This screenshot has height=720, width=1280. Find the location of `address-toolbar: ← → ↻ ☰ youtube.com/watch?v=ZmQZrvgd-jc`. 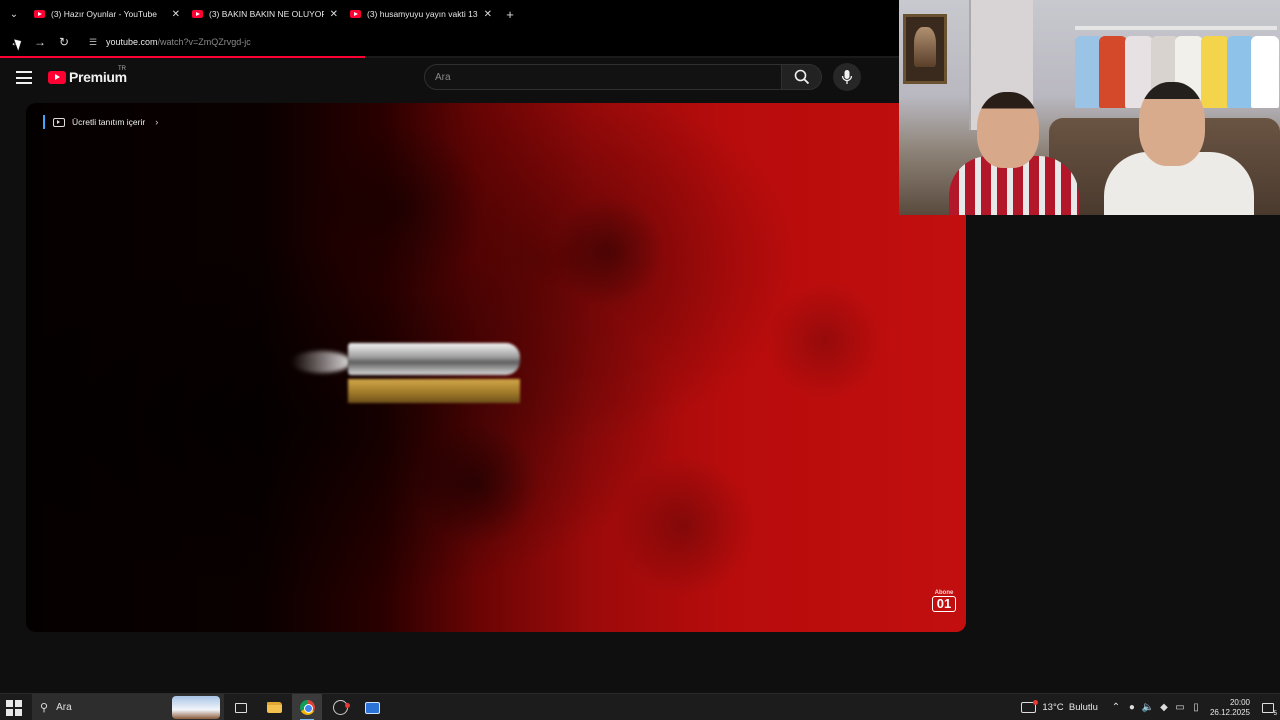

address-toolbar: ← → ↻ ☰ youtube.com/watch?v=ZmQZrvgd-jc is located at coordinates (450, 42).